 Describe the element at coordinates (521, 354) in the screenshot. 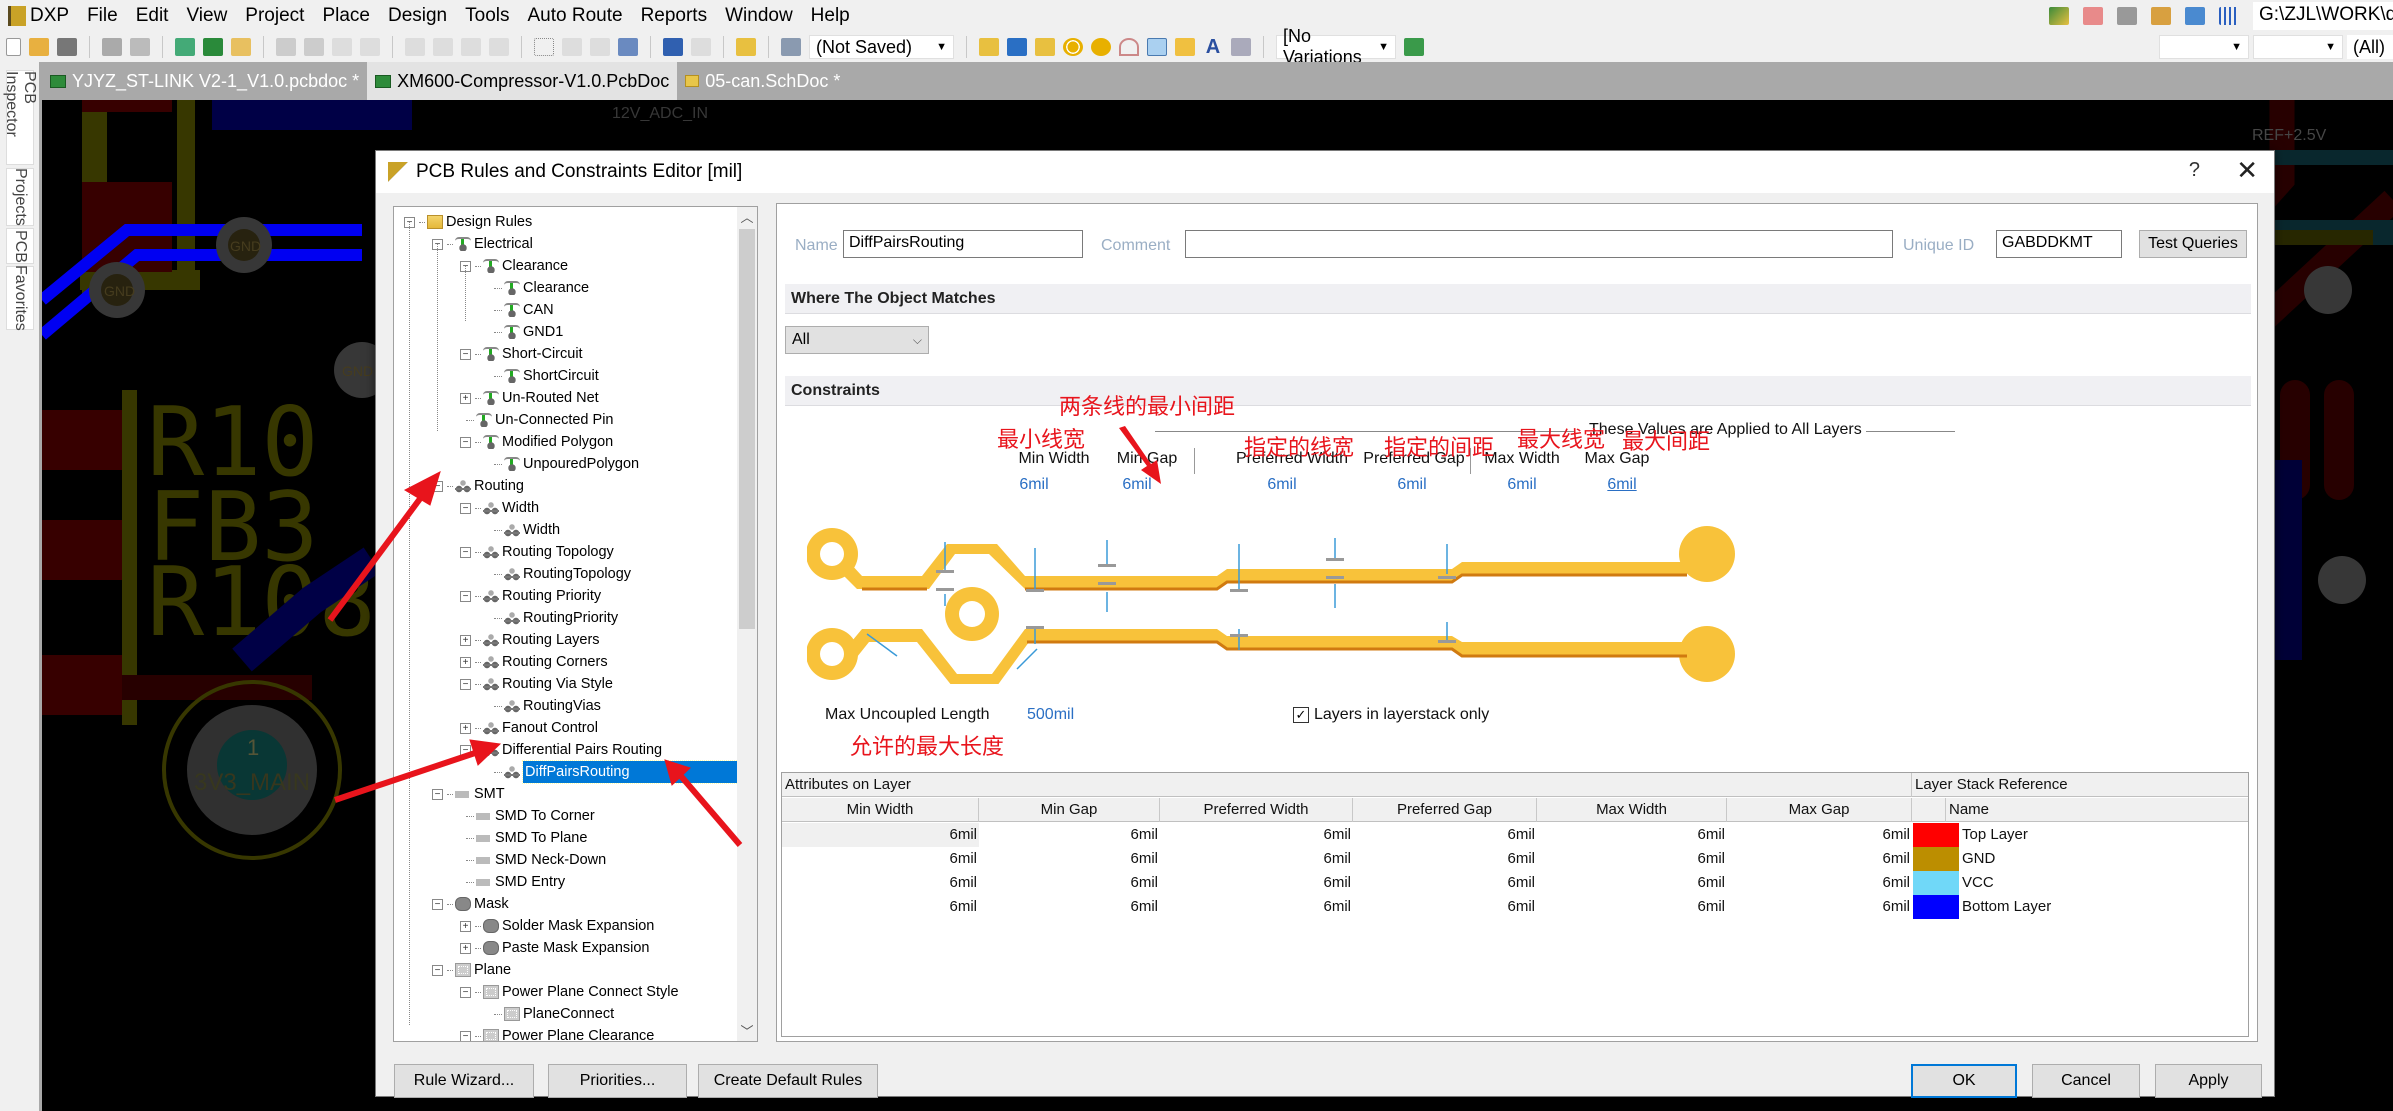

I see `tree-node: − Short-Circuit` at that location.